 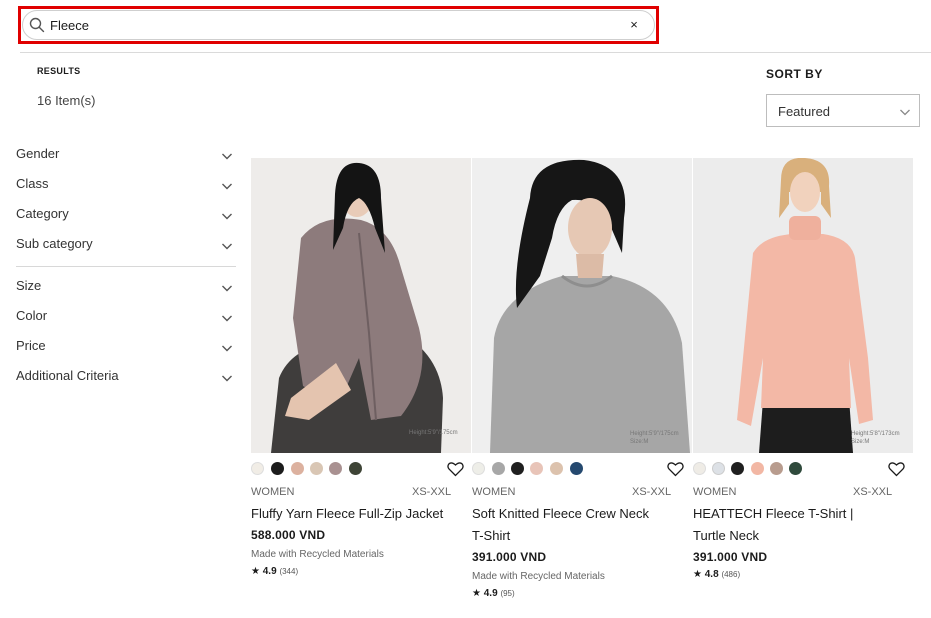 I want to click on search-bar: ×, so click(x=338, y=25).